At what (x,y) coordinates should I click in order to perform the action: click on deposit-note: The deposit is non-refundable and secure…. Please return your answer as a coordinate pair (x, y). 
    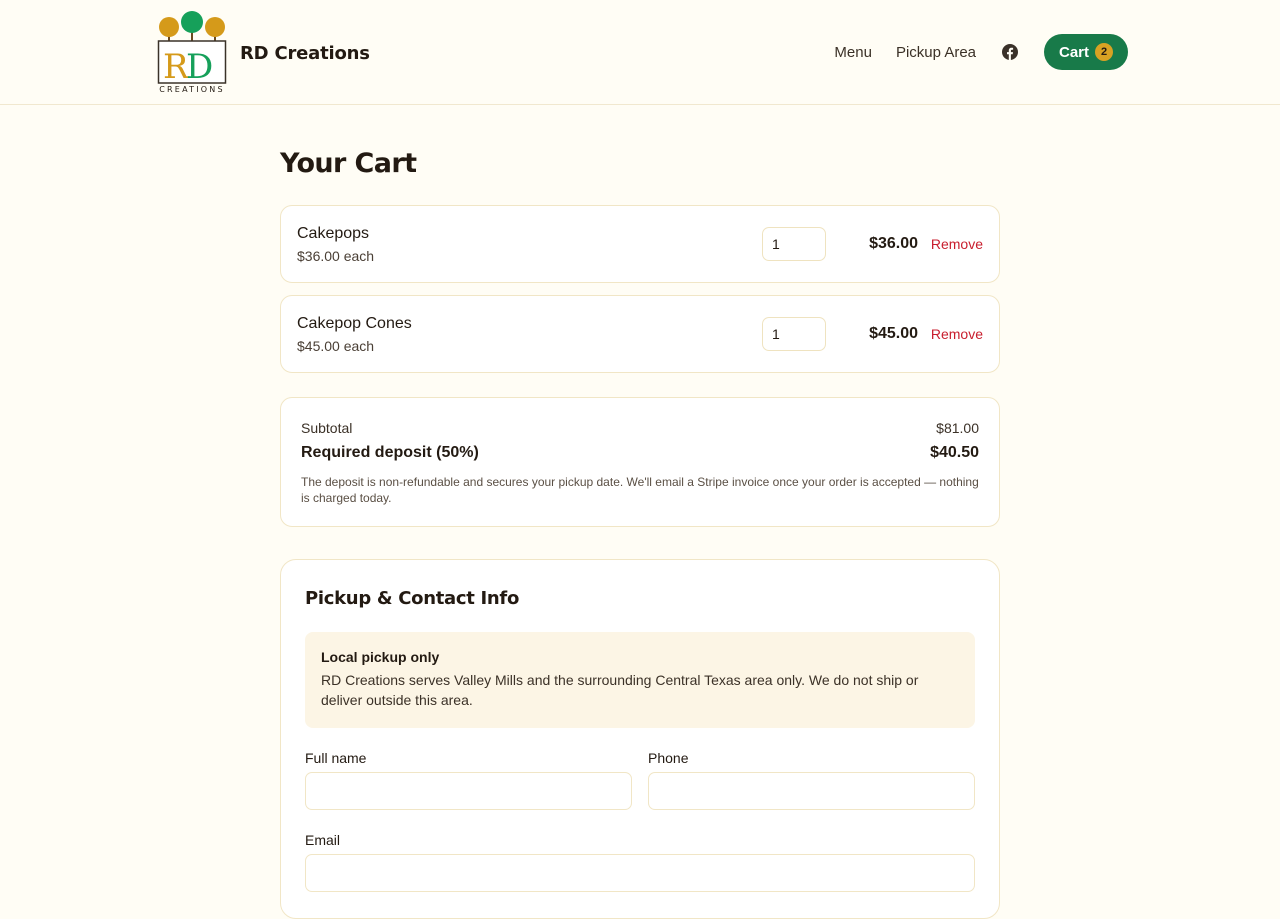
    Looking at the image, I should click on (640, 490).